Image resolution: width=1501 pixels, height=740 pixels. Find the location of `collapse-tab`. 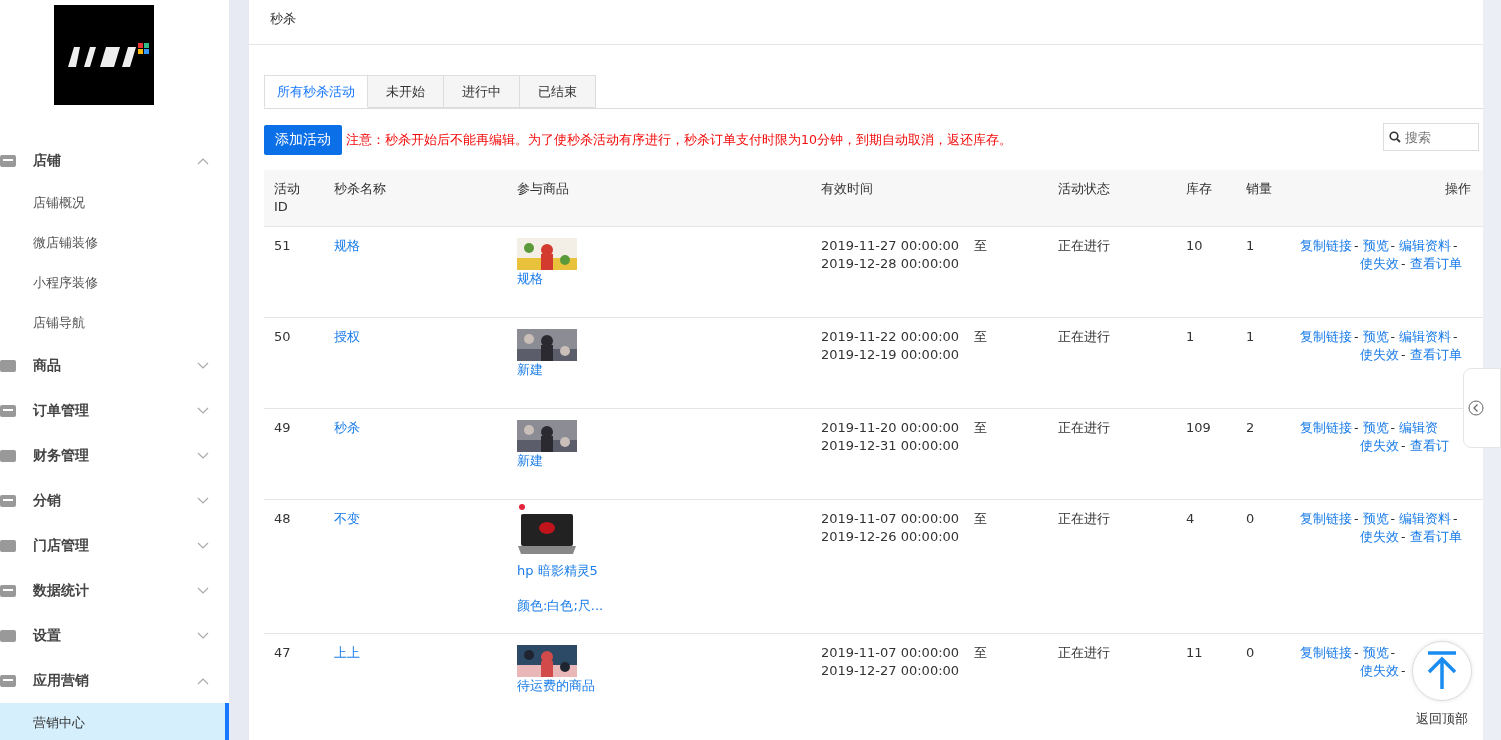

collapse-tab is located at coordinates (1482, 408).